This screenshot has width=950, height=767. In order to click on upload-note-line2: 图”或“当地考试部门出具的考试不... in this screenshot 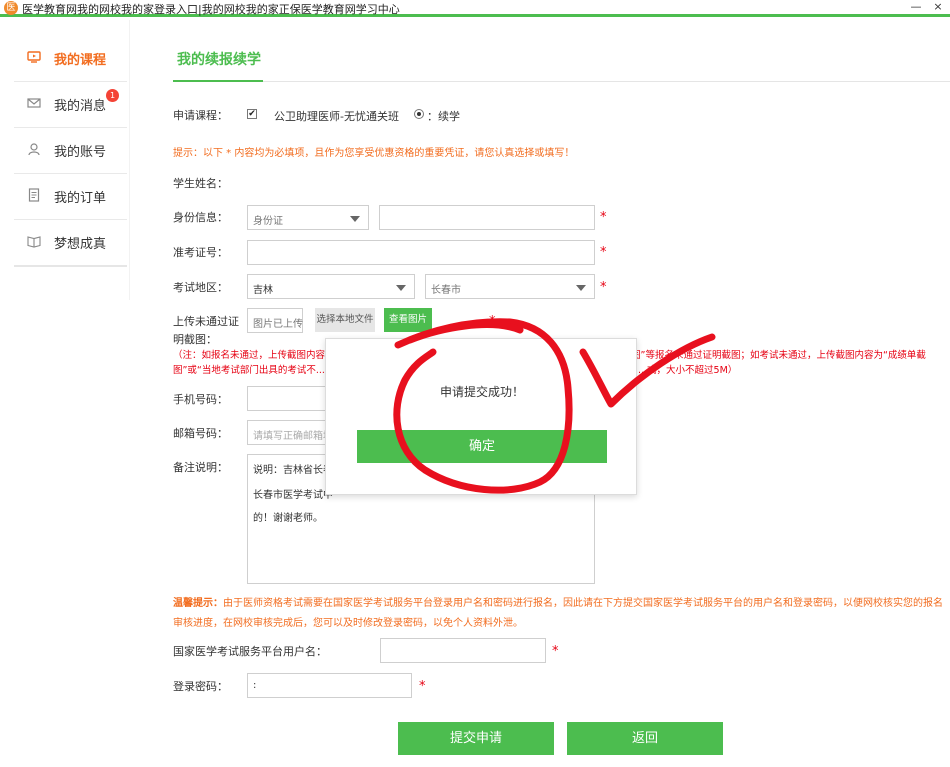, I will do `click(249, 370)`.